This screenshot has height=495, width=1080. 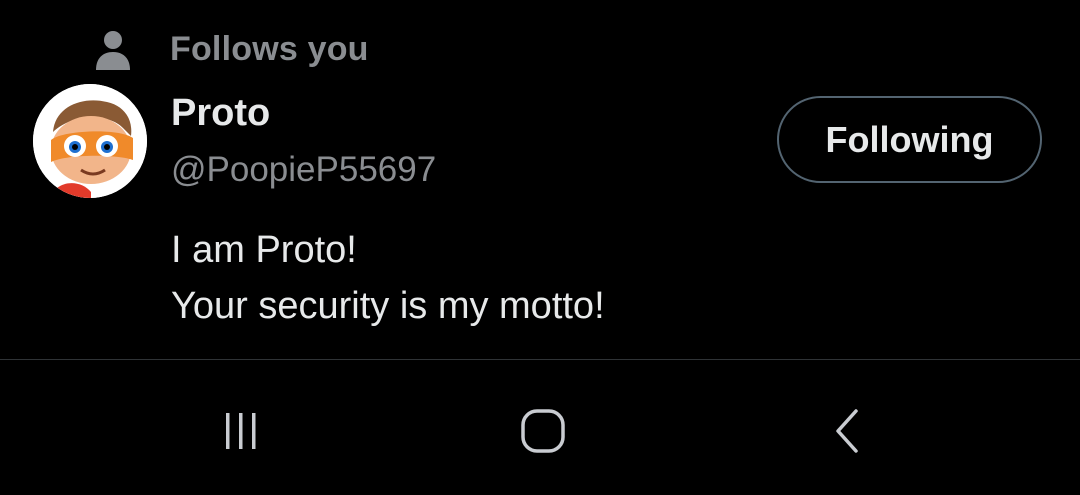 I want to click on bio: I am Proto! Your security is my motto!, so click(x=388, y=278).